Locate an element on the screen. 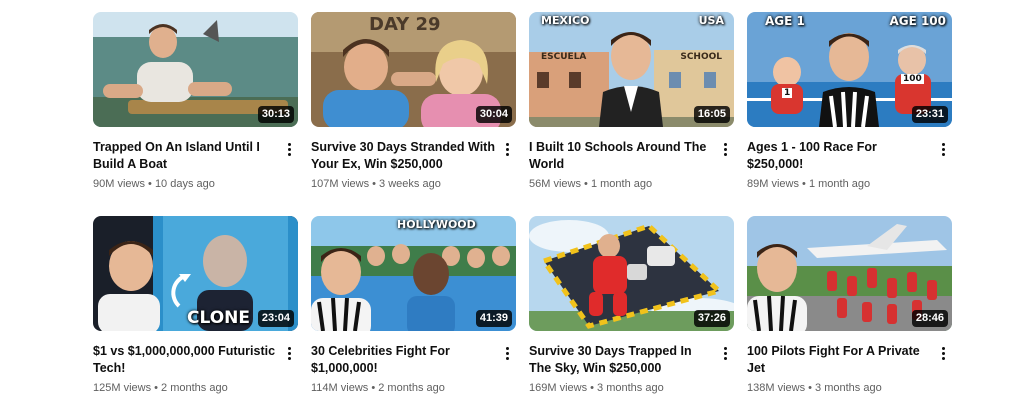  thumbnail-overlay-text: DAY 29 is located at coordinates (405, 24).